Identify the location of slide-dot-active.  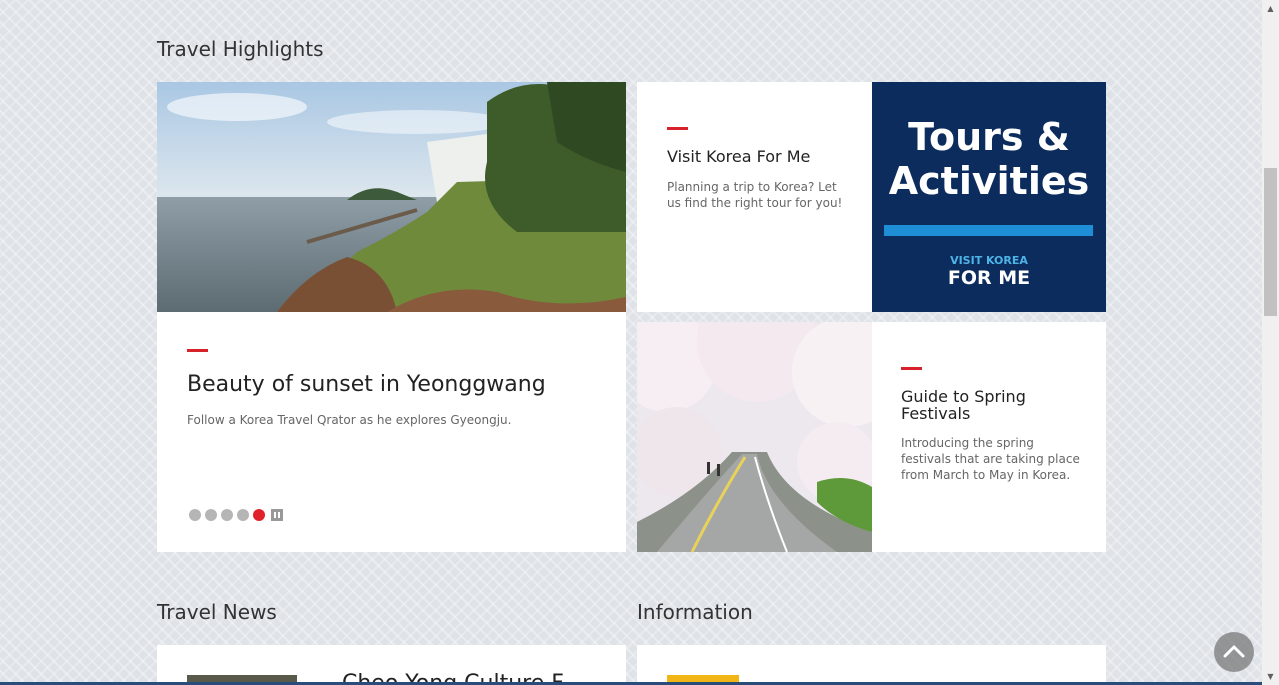
(259, 515).